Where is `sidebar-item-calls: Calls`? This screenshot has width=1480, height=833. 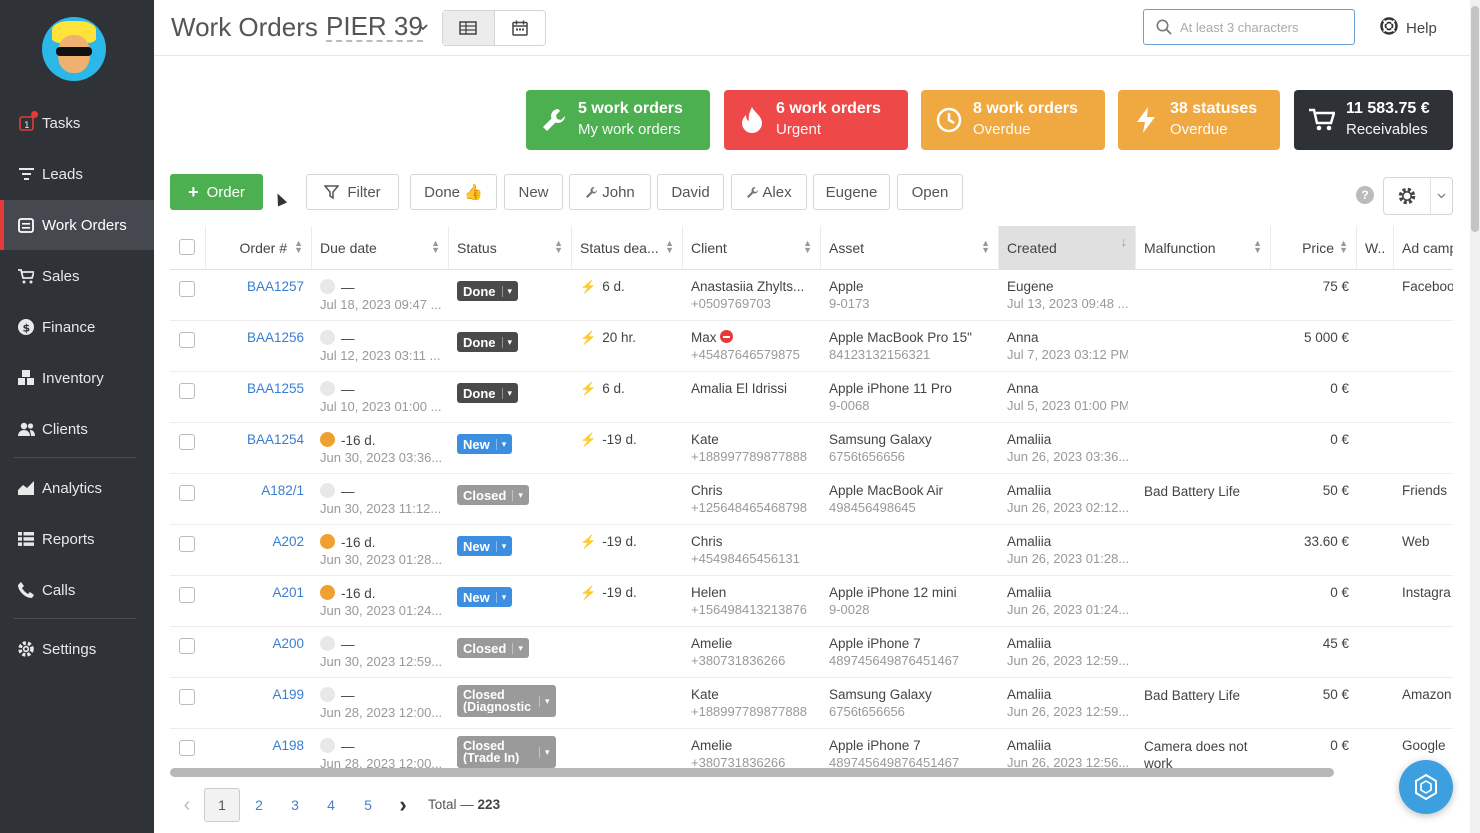 sidebar-item-calls: Calls is located at coordinates (77, 590).